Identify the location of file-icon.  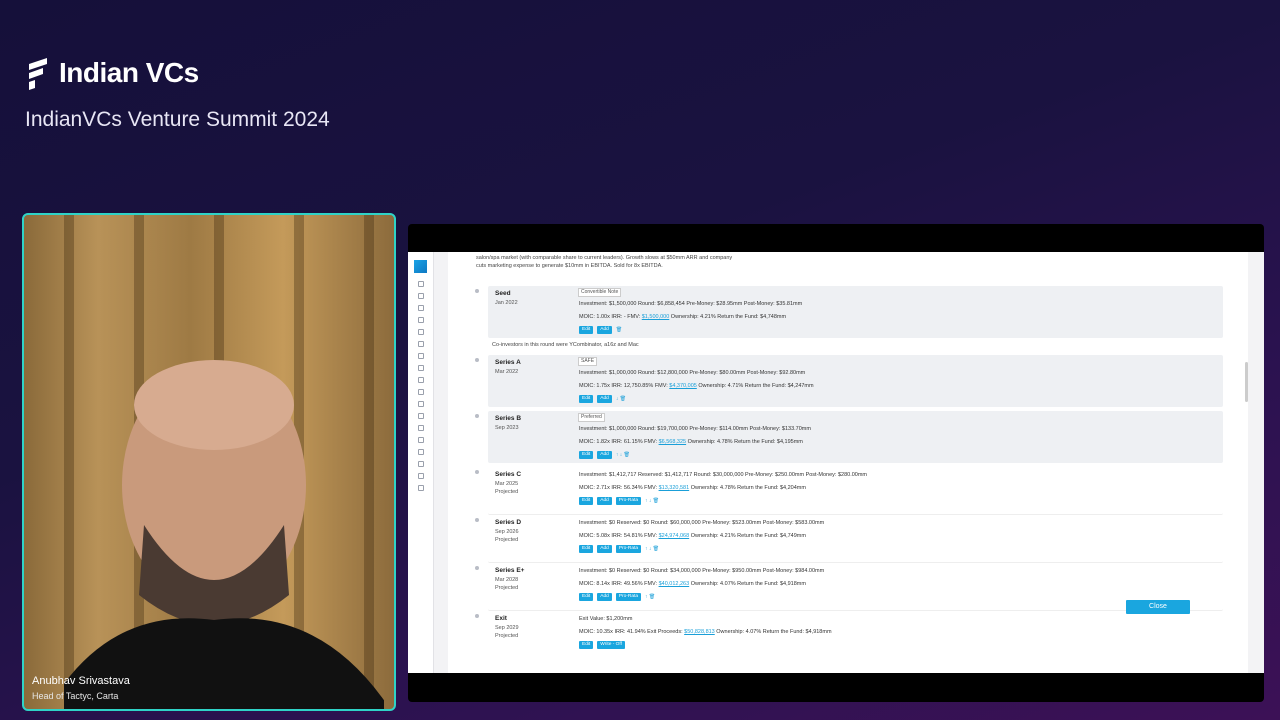
(420, 368).